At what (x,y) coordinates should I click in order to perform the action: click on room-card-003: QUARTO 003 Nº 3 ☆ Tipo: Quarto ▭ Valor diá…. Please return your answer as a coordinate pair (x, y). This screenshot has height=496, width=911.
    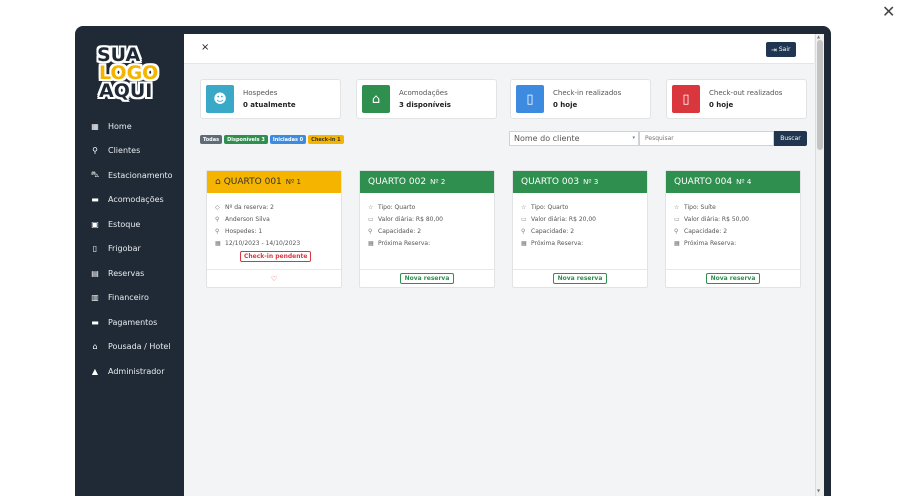
    Looking at the image, I should click on (580, 229).